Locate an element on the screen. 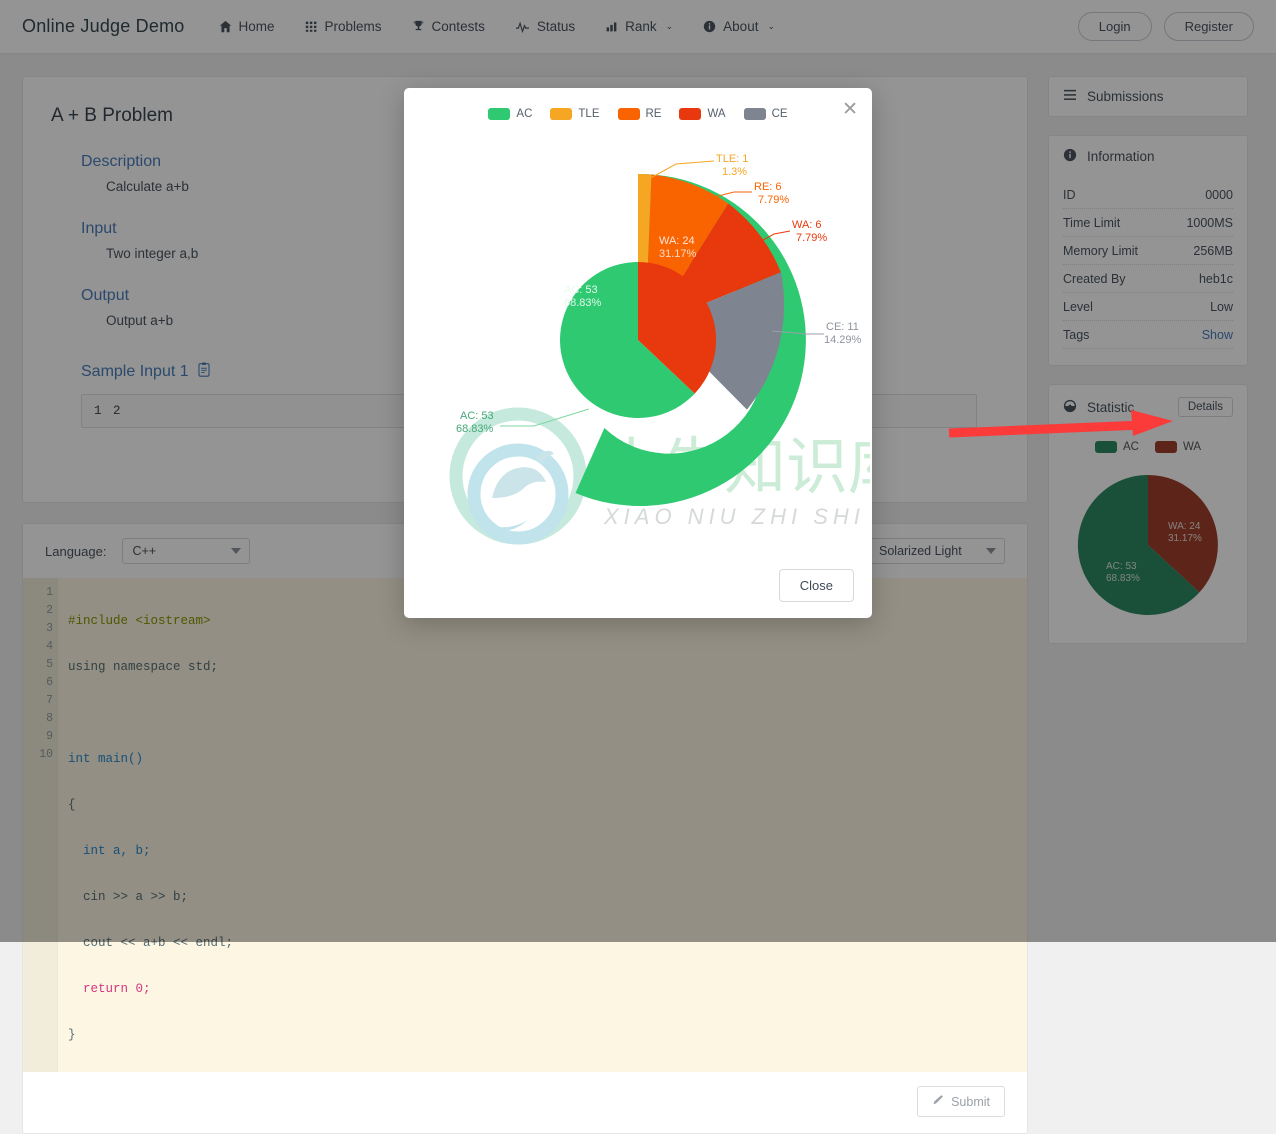 This screenshot has height=1134, width=1276. pencil-icon is located at coordinates (938, 1101).